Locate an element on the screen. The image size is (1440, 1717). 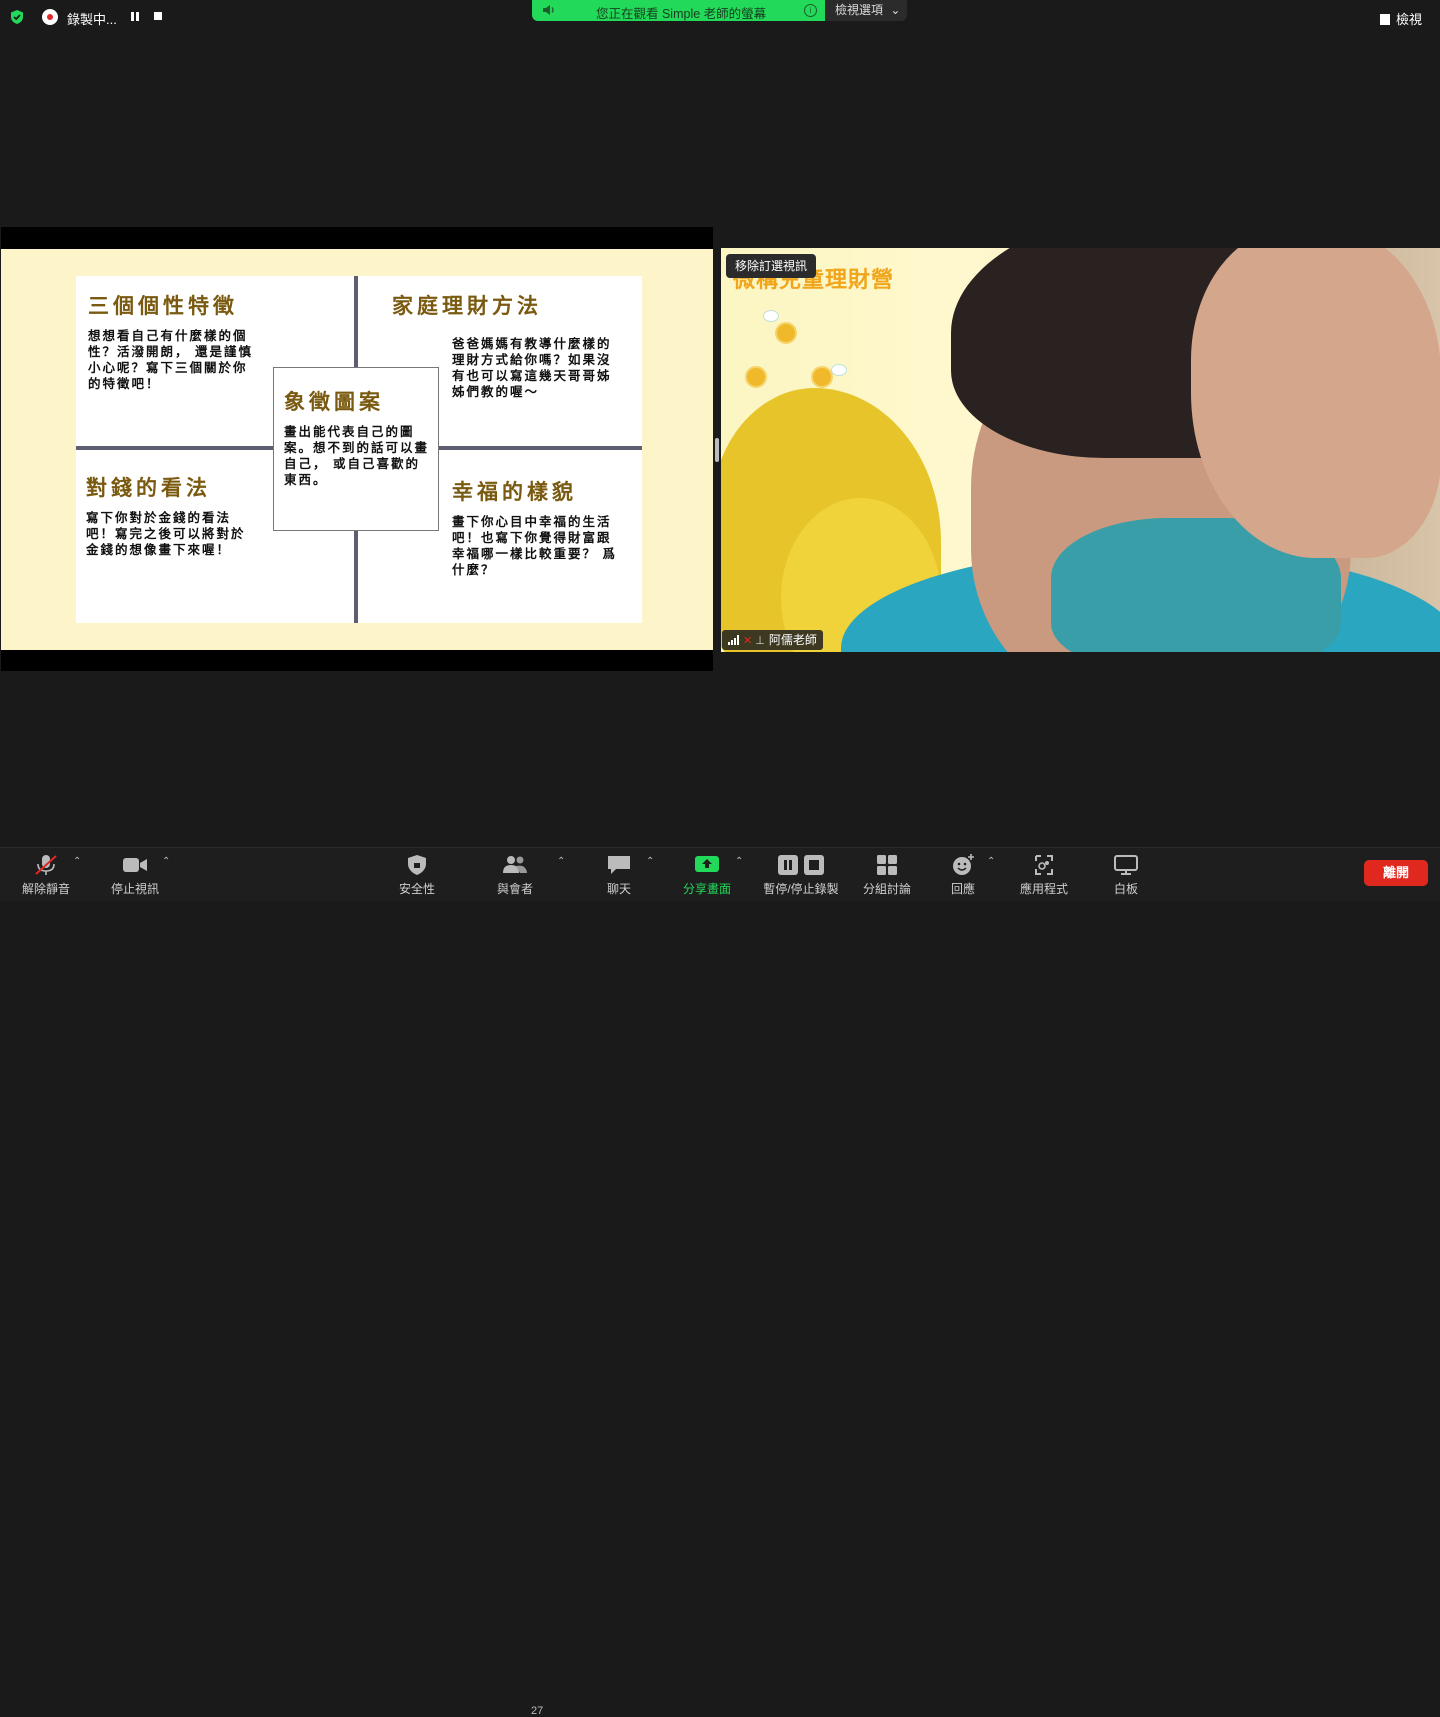
unmute-label: 解除靜音 is located at coordinates (45, 889).